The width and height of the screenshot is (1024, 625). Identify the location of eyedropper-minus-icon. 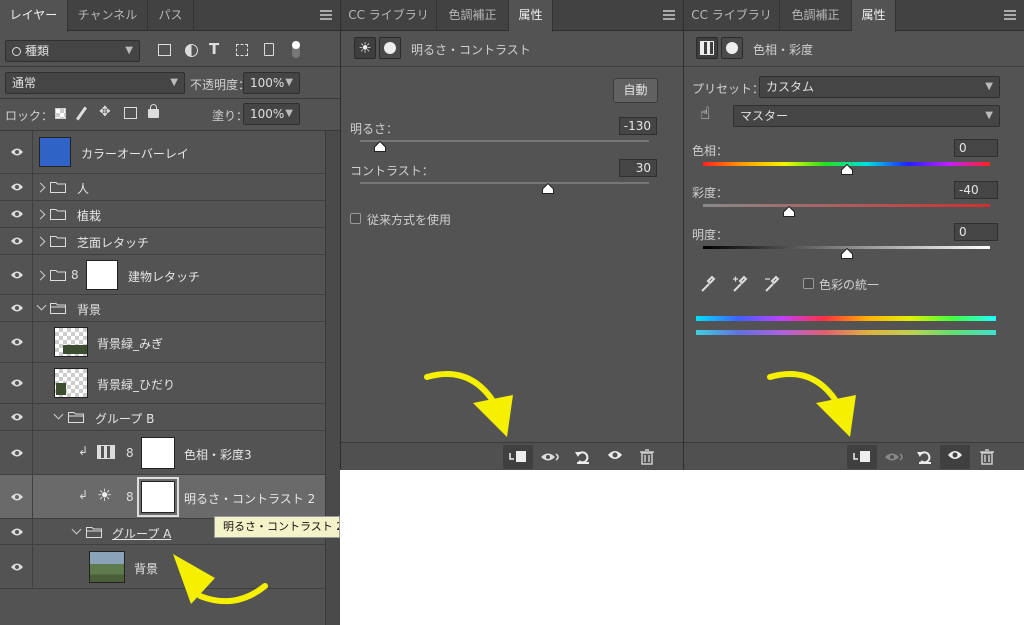
(772, 285).